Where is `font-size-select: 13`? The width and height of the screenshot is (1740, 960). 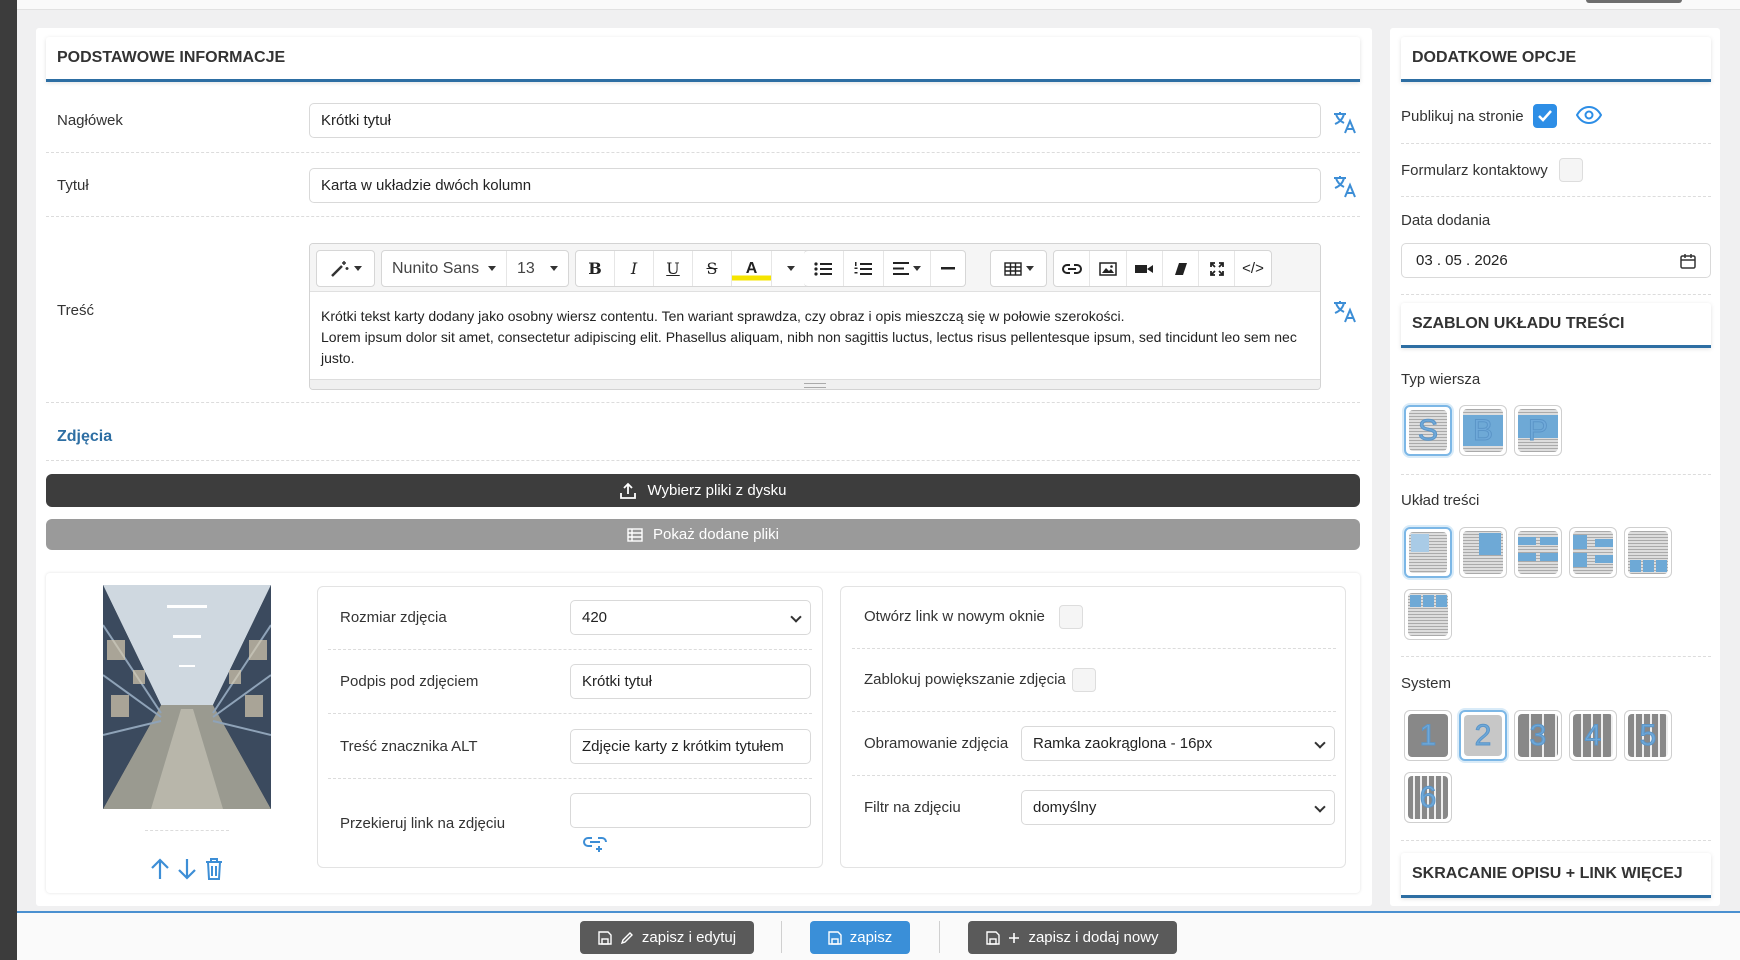 font-size-select: 13 is located at coordinates (537, 268).